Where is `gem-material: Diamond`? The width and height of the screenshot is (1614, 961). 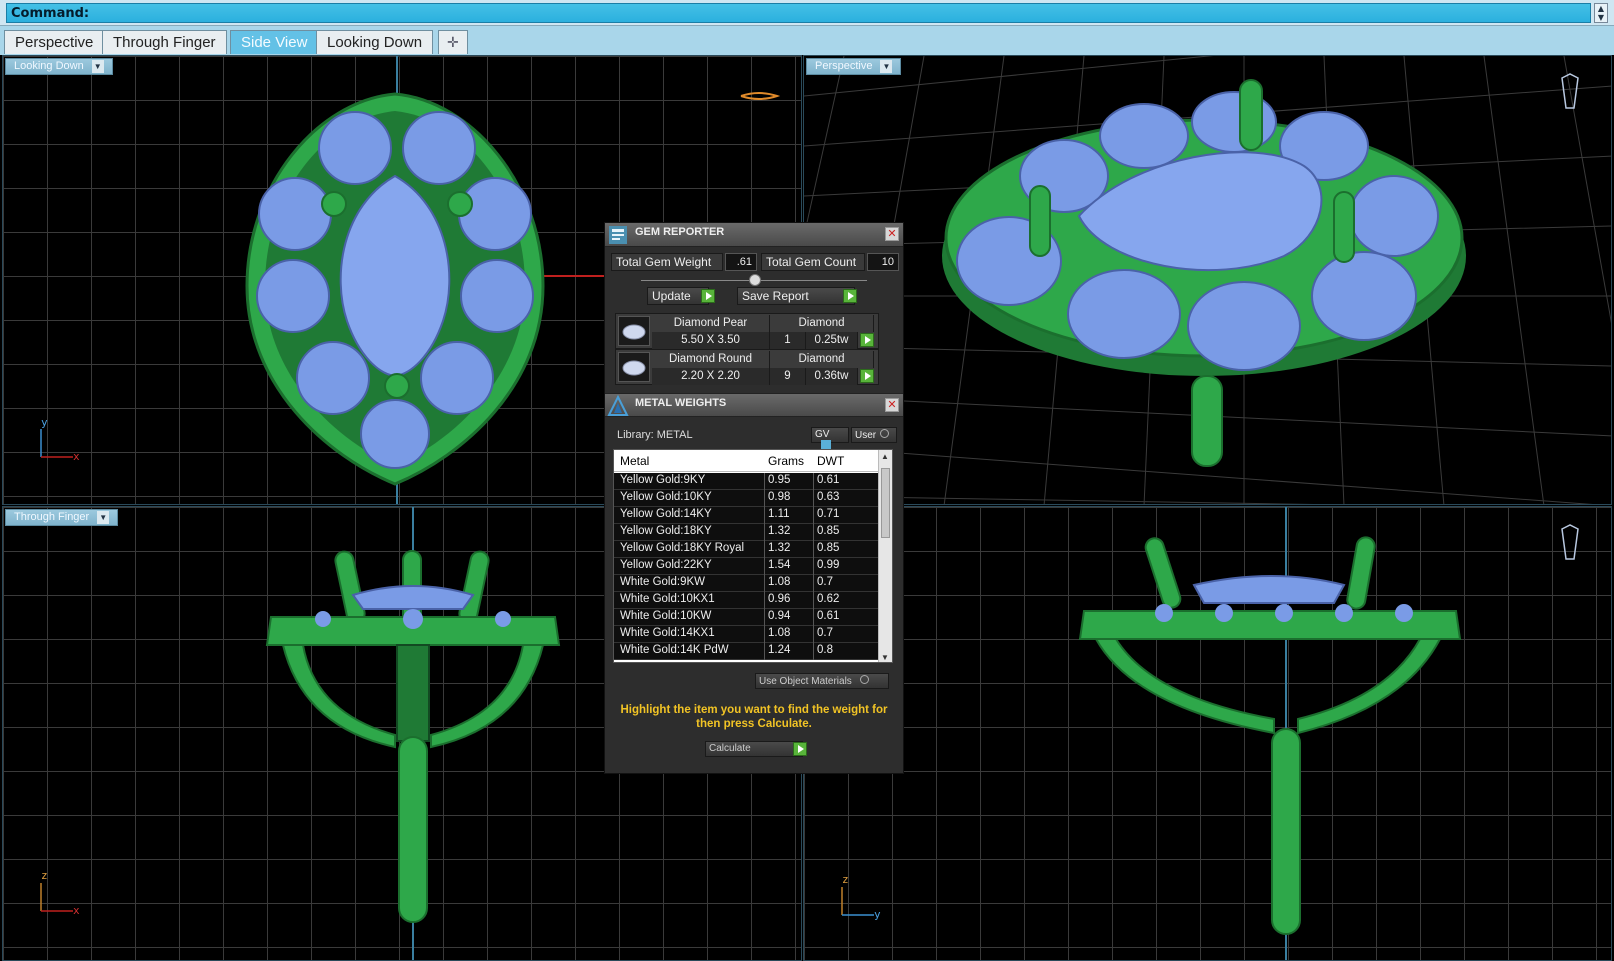 gem-material: Diamond is located at coordinates (822, 359).